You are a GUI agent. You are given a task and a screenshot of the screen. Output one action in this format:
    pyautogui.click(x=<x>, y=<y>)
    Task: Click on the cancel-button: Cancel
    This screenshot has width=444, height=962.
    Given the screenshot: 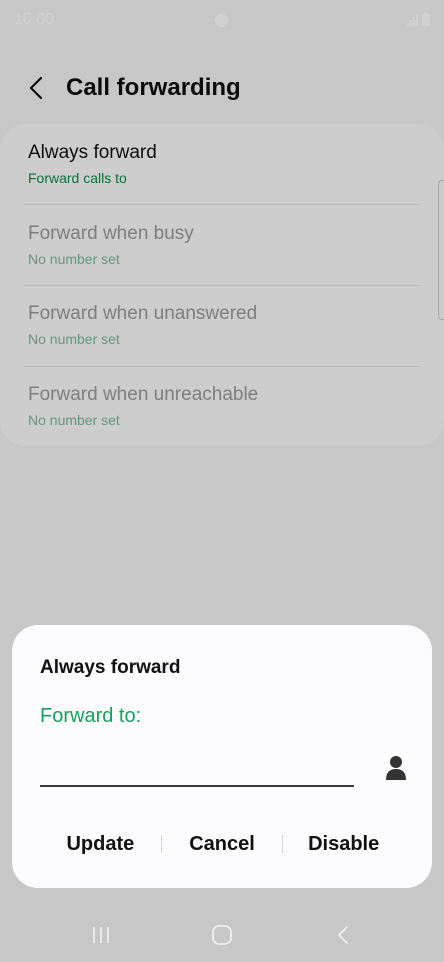 What is the action you would take?
    pyautogui.click(x=222, y=844)
    